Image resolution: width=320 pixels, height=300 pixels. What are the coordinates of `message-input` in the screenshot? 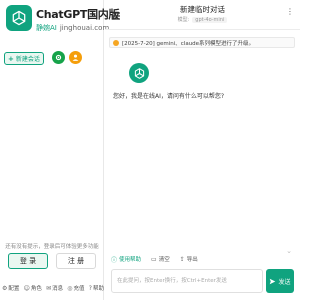 It's located at (187, 281).